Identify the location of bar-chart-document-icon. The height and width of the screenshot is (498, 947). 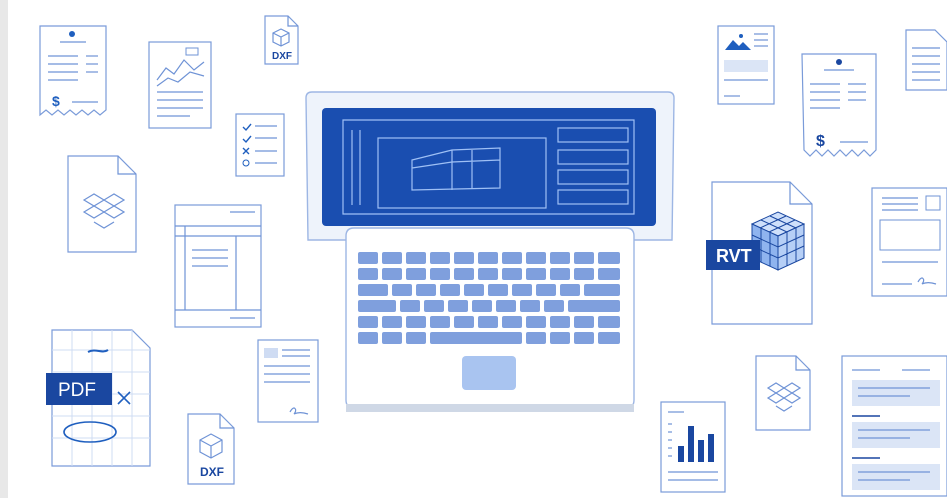
(693, 447).